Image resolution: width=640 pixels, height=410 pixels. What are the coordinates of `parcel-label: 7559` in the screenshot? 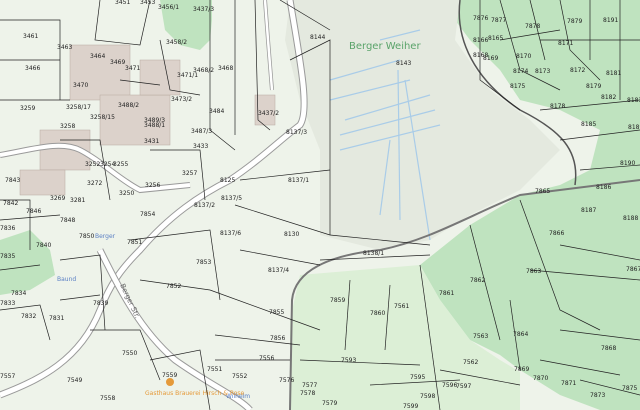 It's located at (169, 375).